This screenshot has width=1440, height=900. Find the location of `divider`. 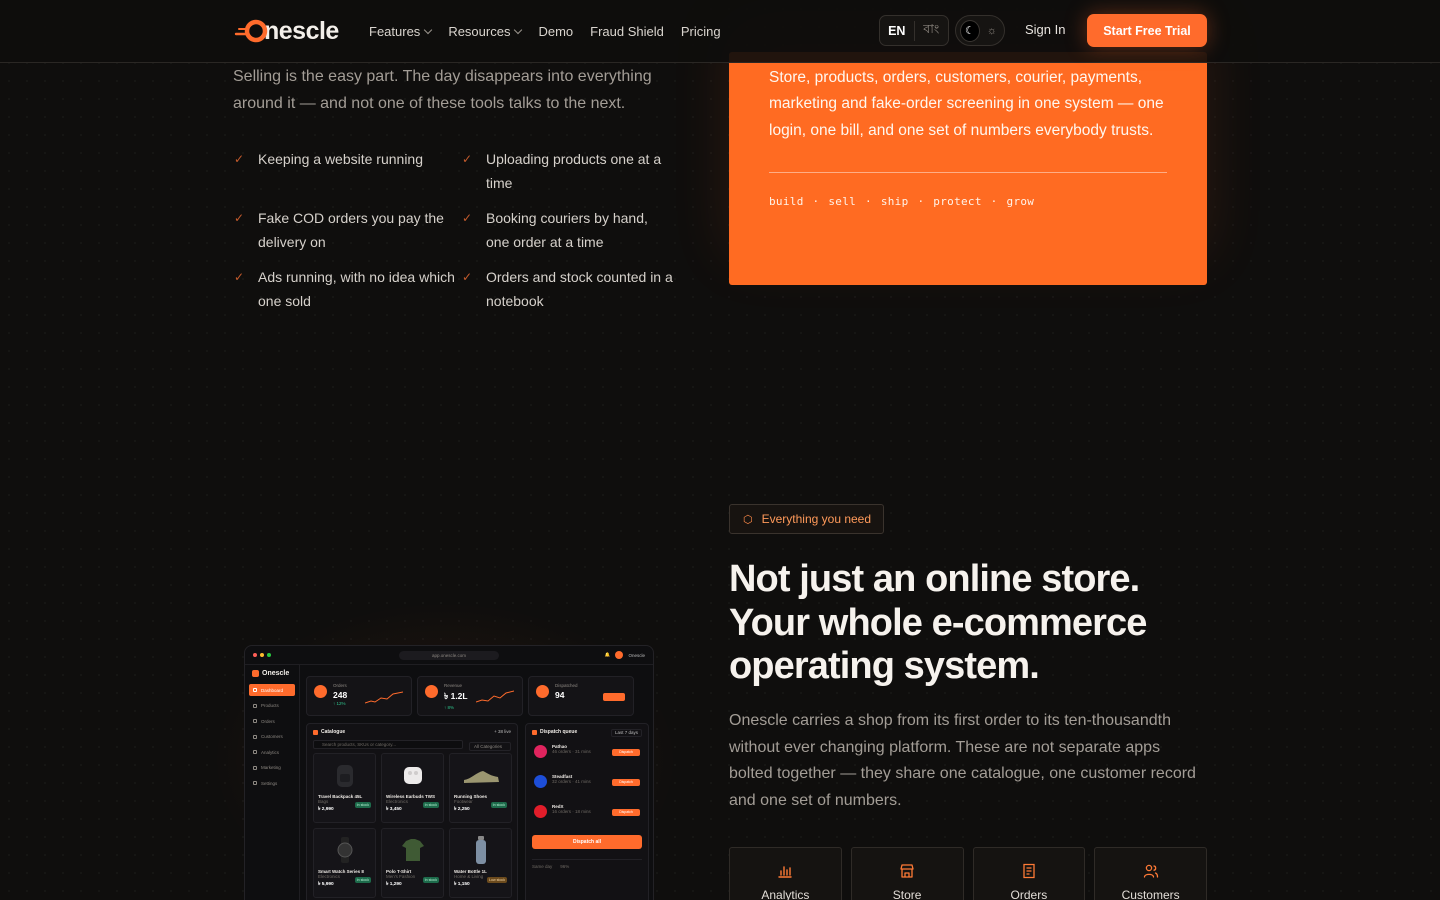

divider is located at coordinates (968, 172).